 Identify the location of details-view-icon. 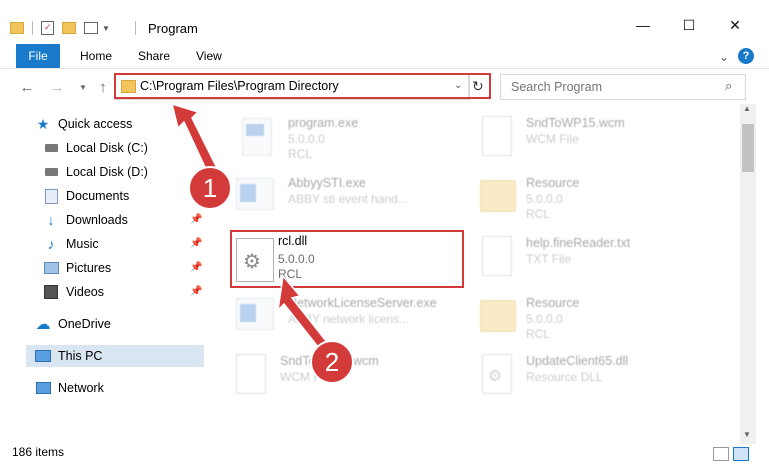
(721, 454).